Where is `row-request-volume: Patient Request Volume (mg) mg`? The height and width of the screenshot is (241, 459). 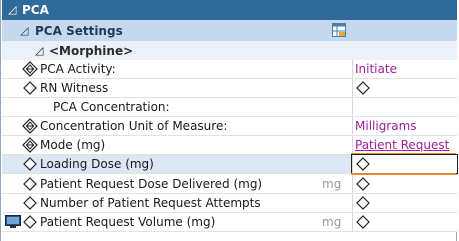 row-request-volume: Patient Request Volume (mg) mg is located at coordinates (229, 222).